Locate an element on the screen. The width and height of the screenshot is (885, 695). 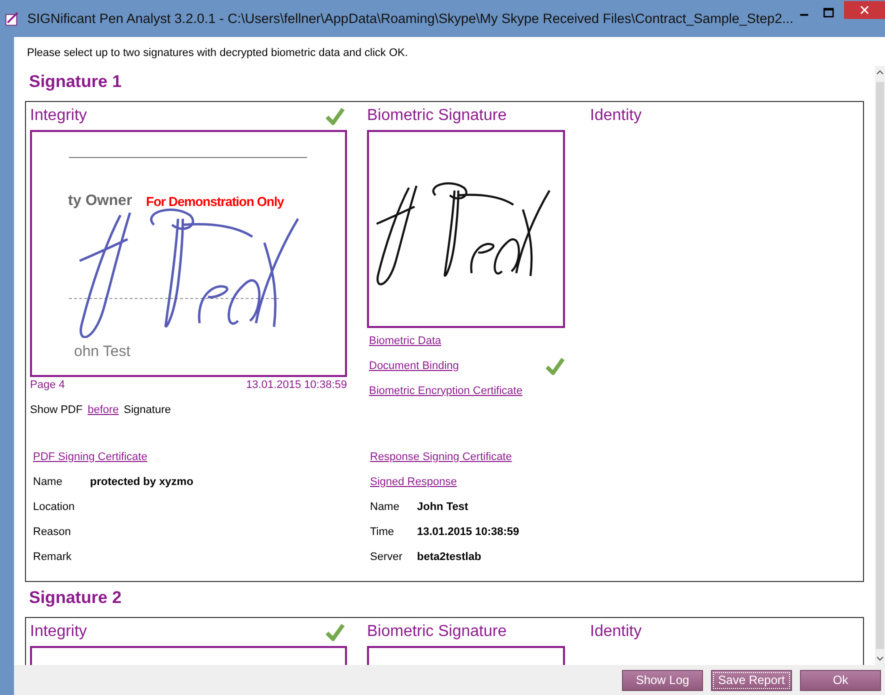
field-label: Reason is located at coordinates (52, 532).